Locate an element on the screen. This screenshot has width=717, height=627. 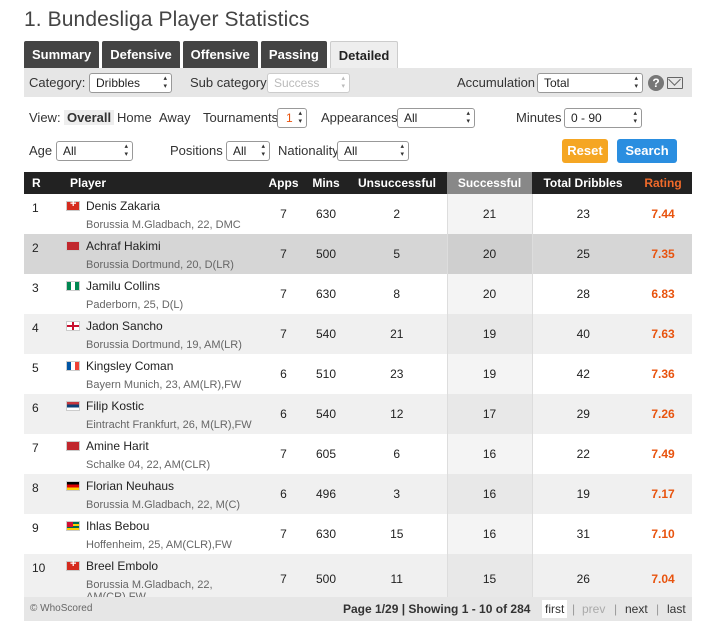
cell-rating: 7.44 is located at coordinates (663, 214).